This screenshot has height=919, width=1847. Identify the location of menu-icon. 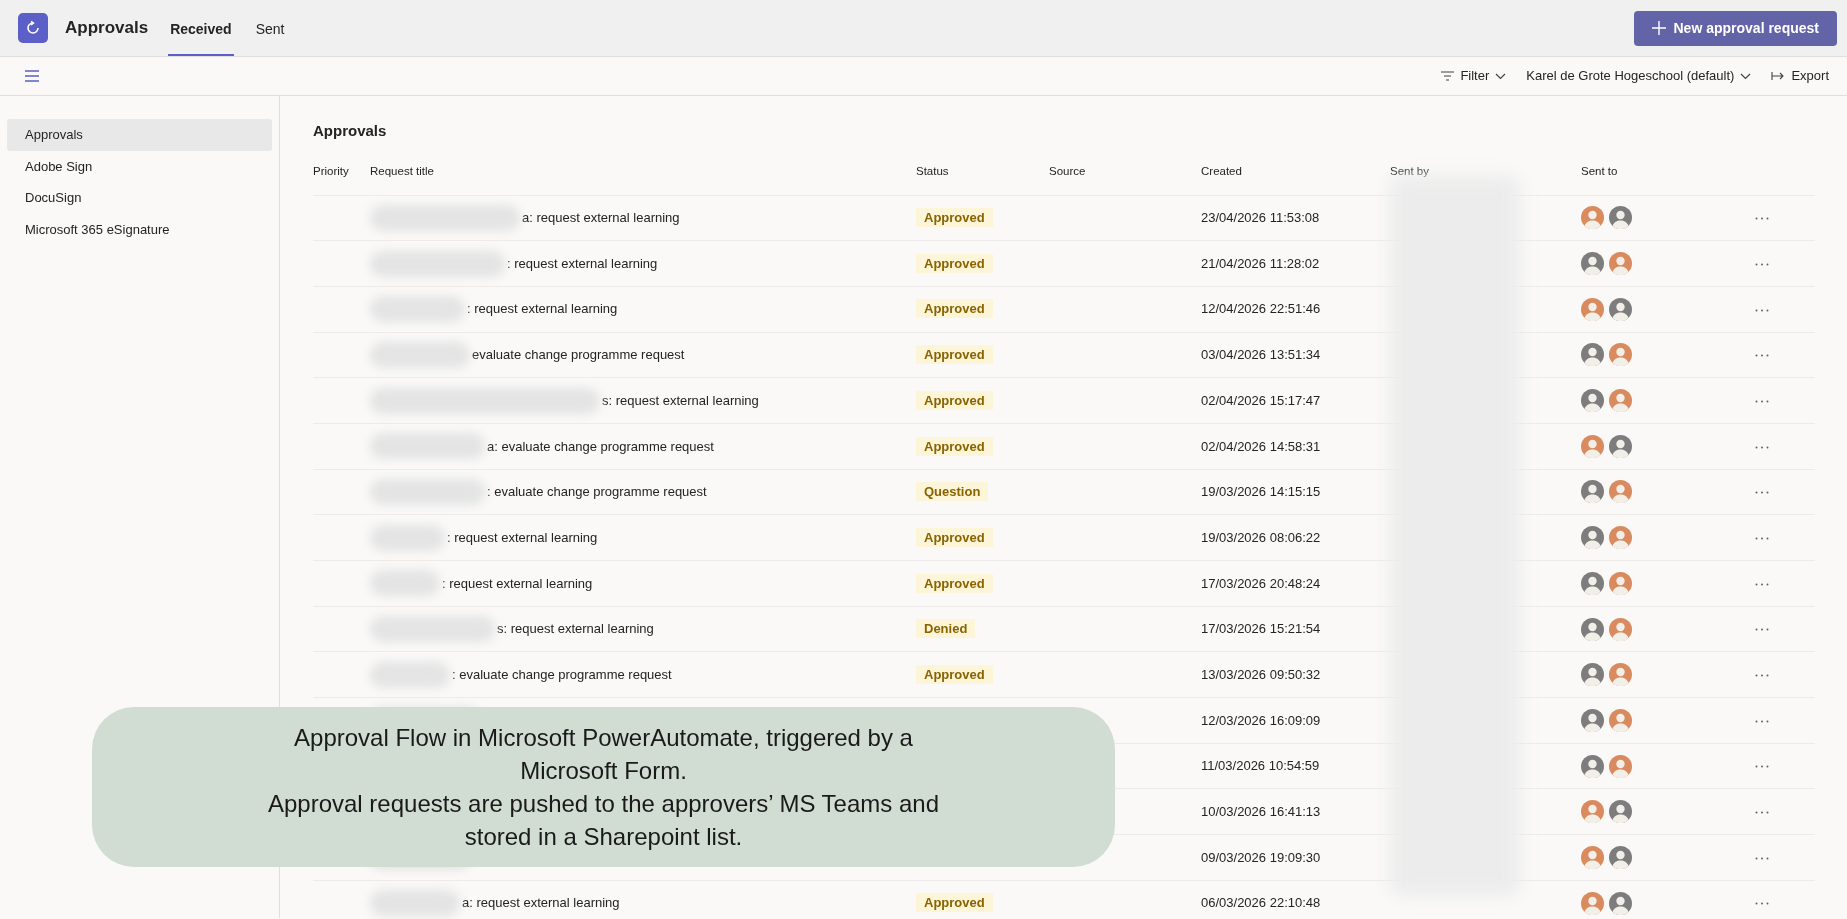
(32, 76).